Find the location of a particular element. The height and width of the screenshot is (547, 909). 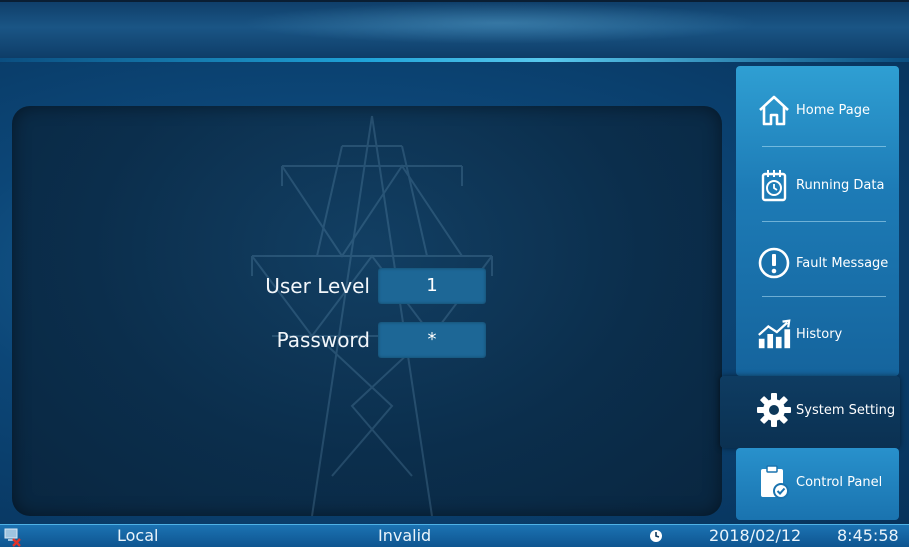

clock-icon is located at coordinates (657, 536).